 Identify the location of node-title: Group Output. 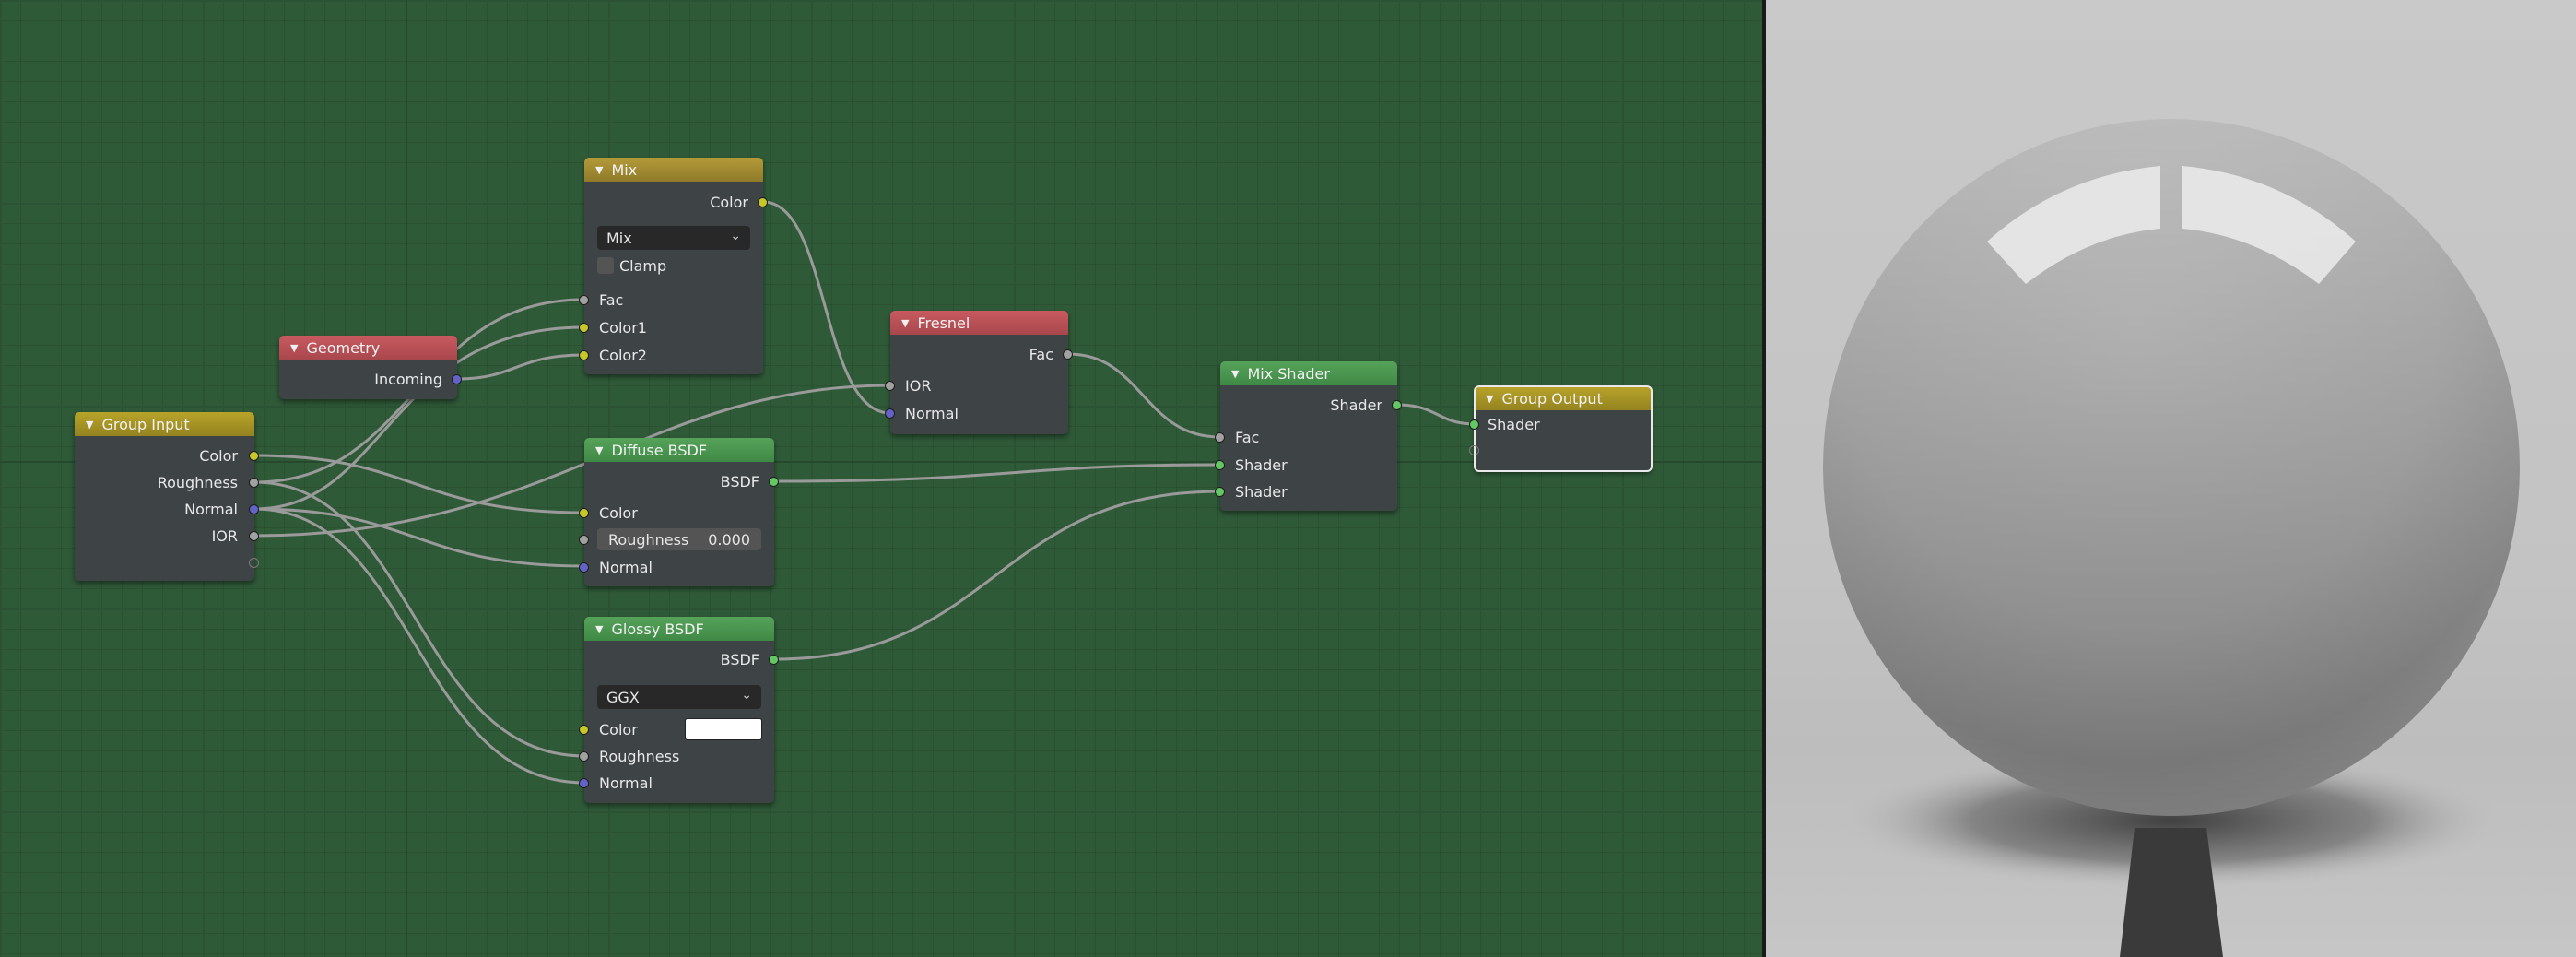
(1552, 399).